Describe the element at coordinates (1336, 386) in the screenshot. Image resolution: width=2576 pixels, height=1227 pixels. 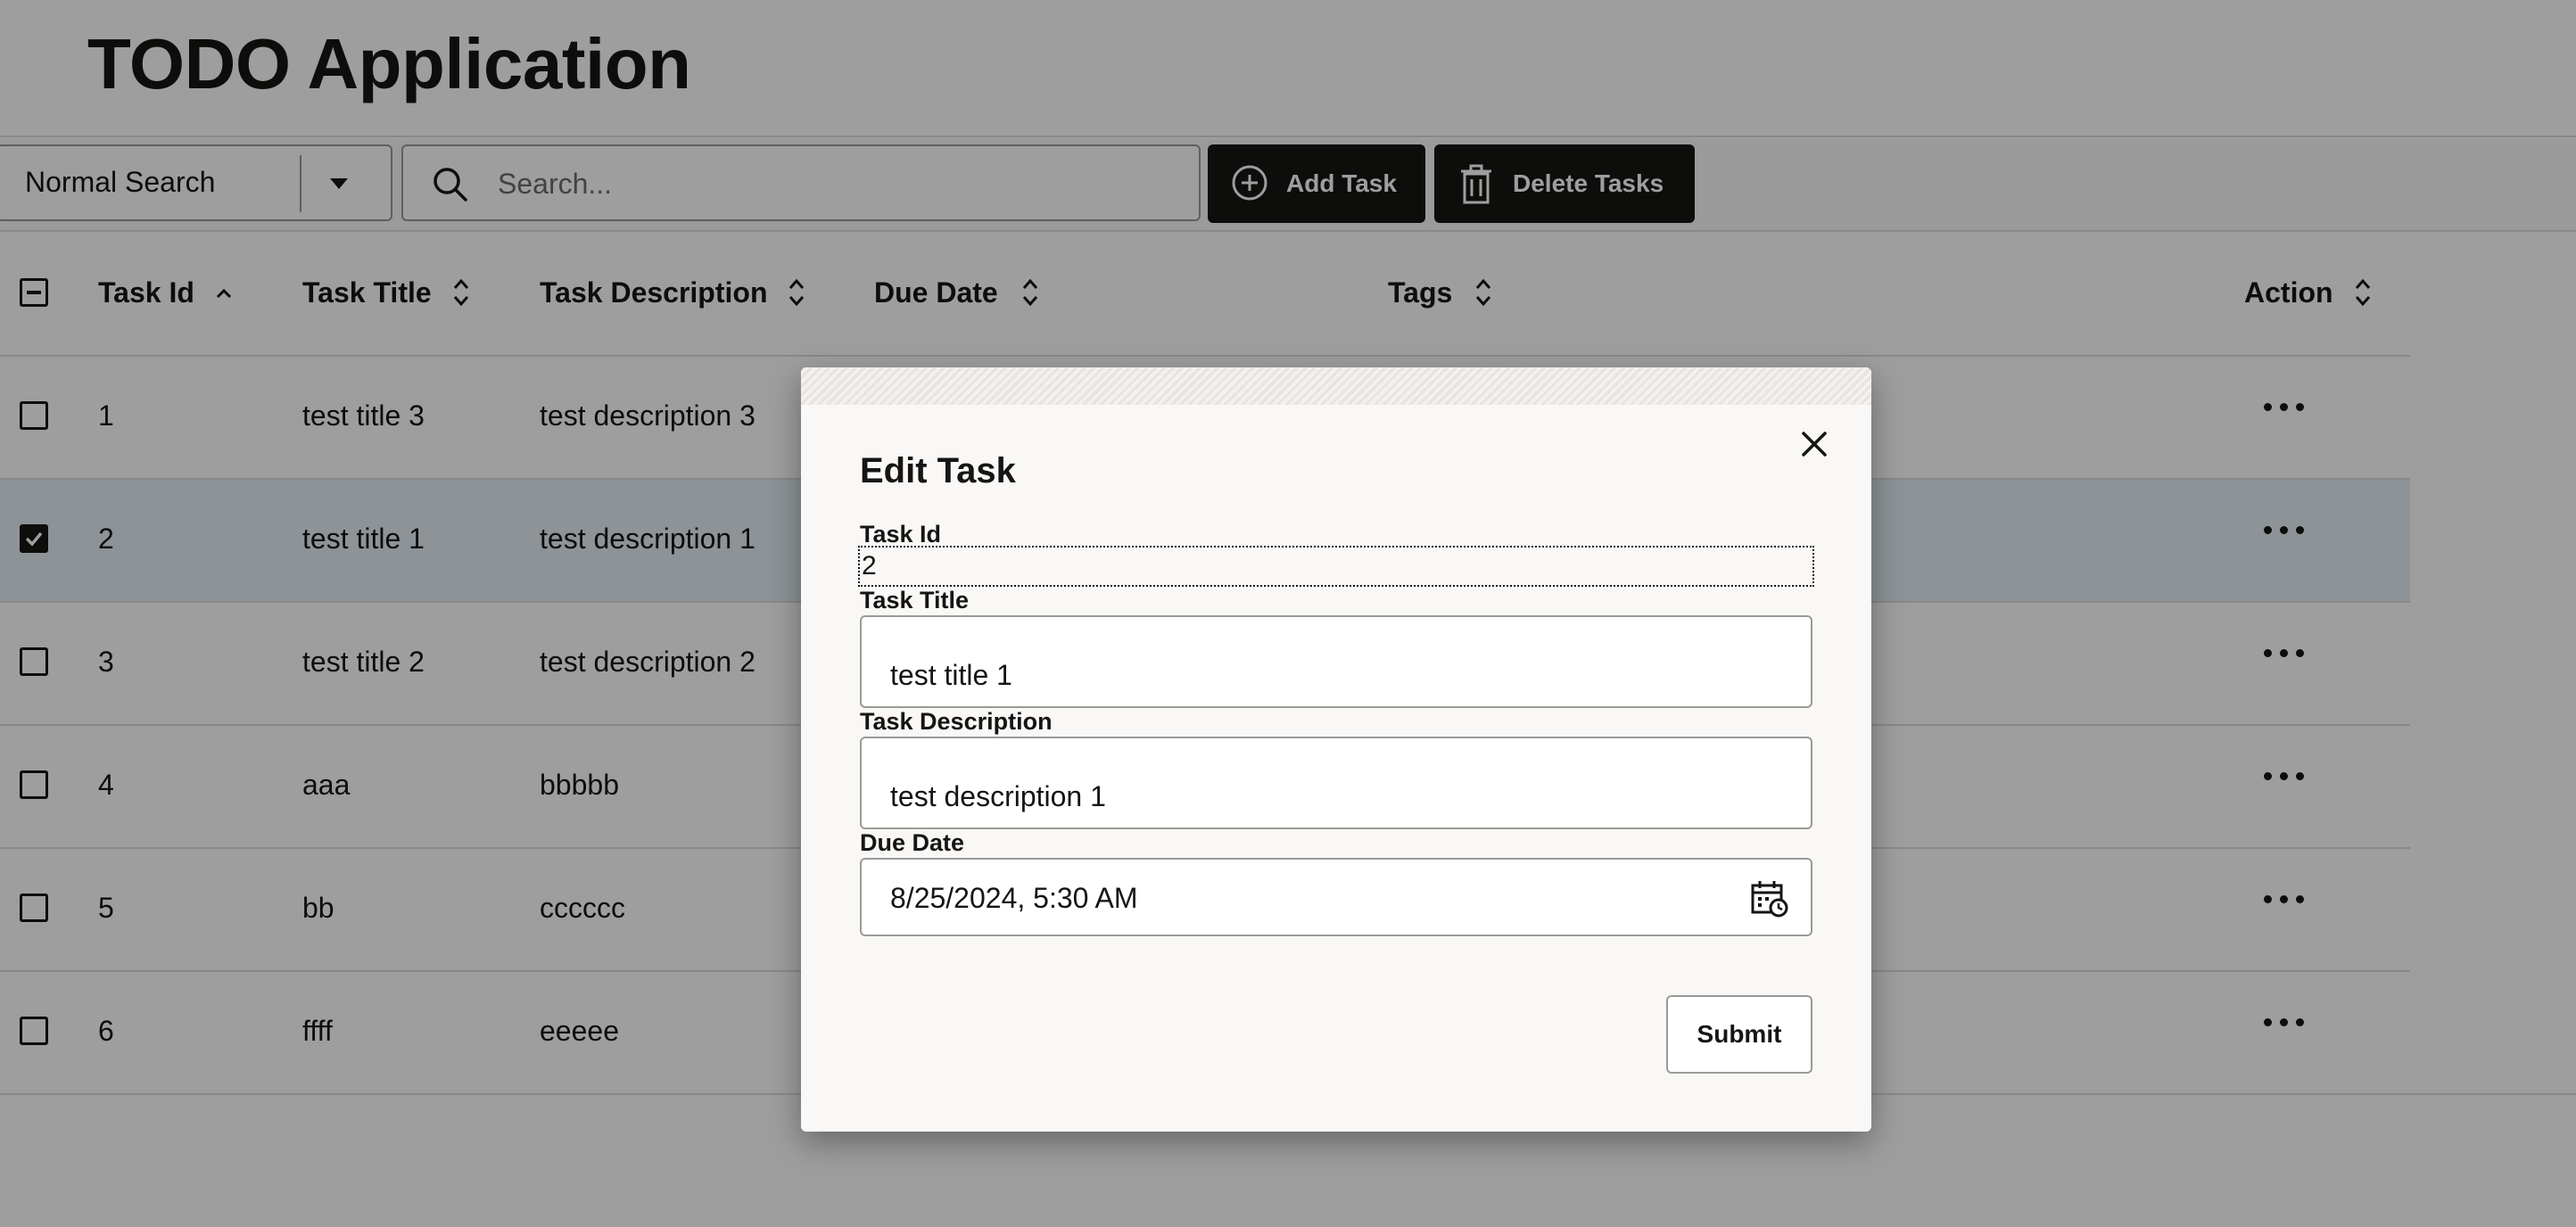
I see `dialog-header-texture` at that location.